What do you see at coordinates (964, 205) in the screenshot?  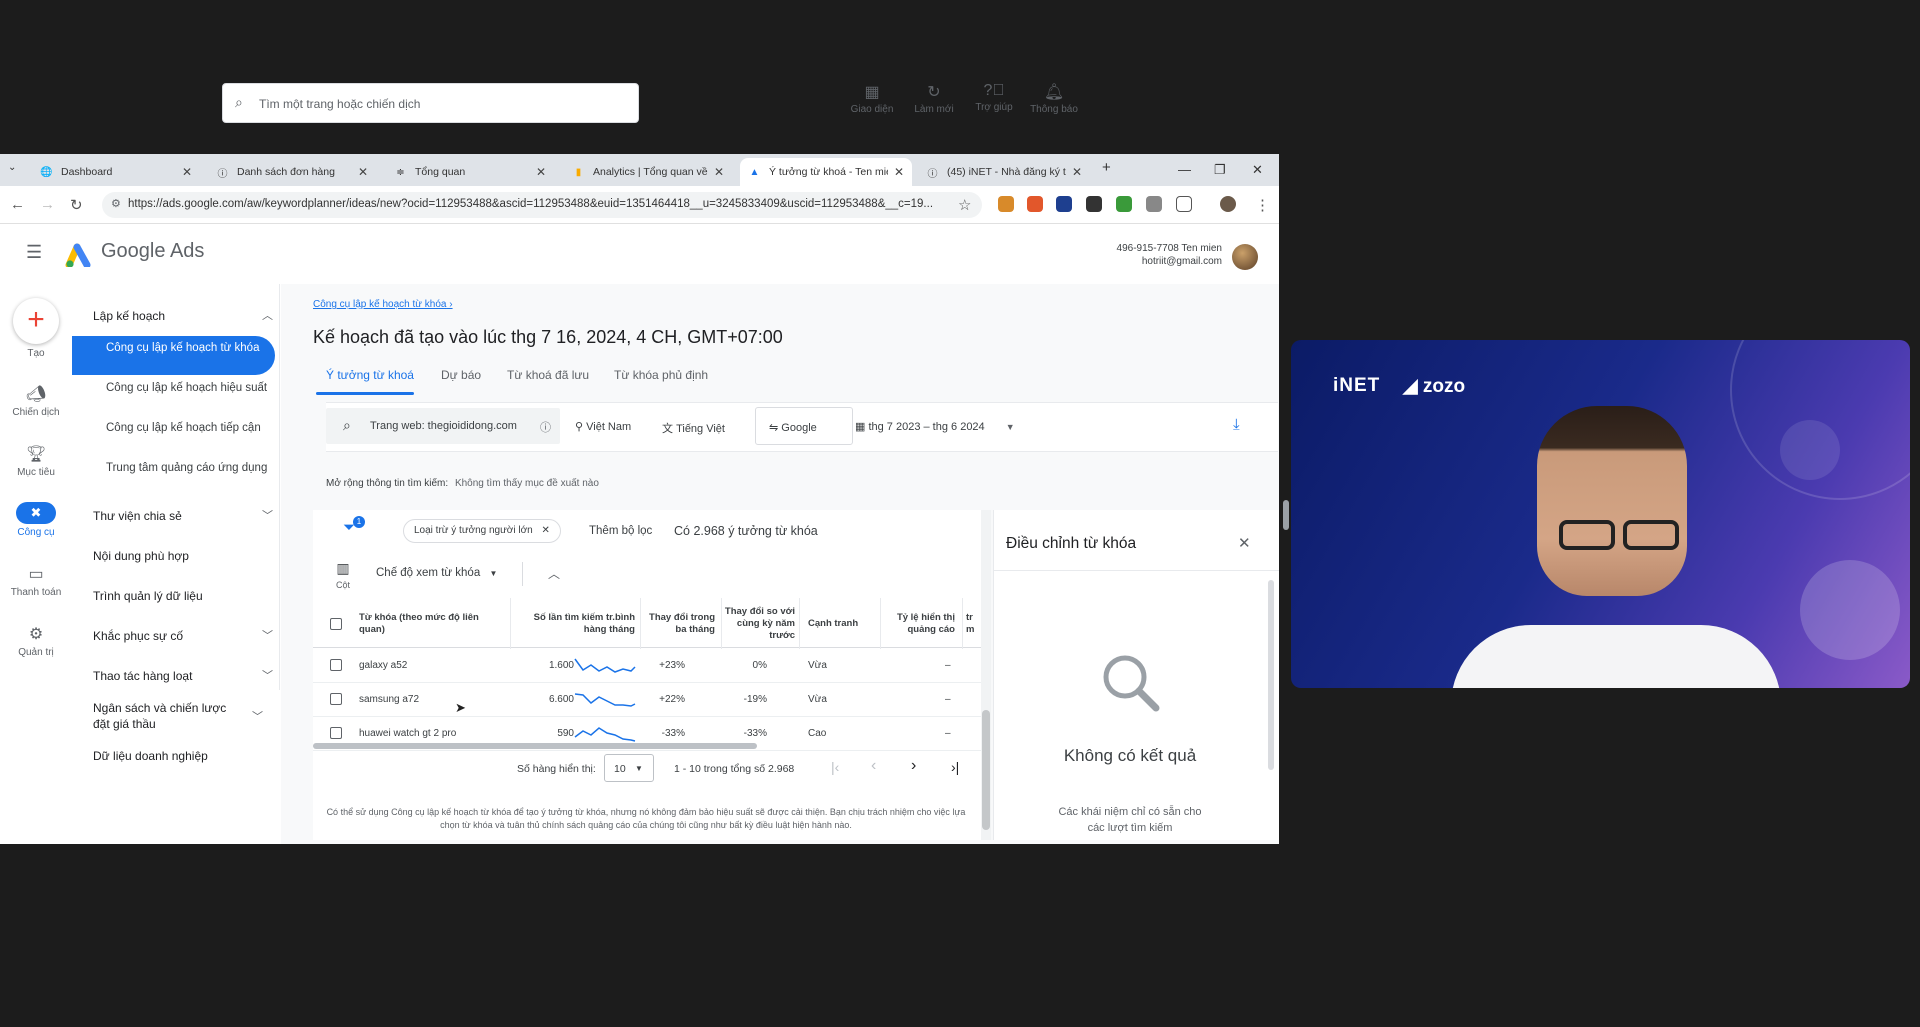 I see `bookmark-star-icon: ☆` at bounding box center [964, 205].